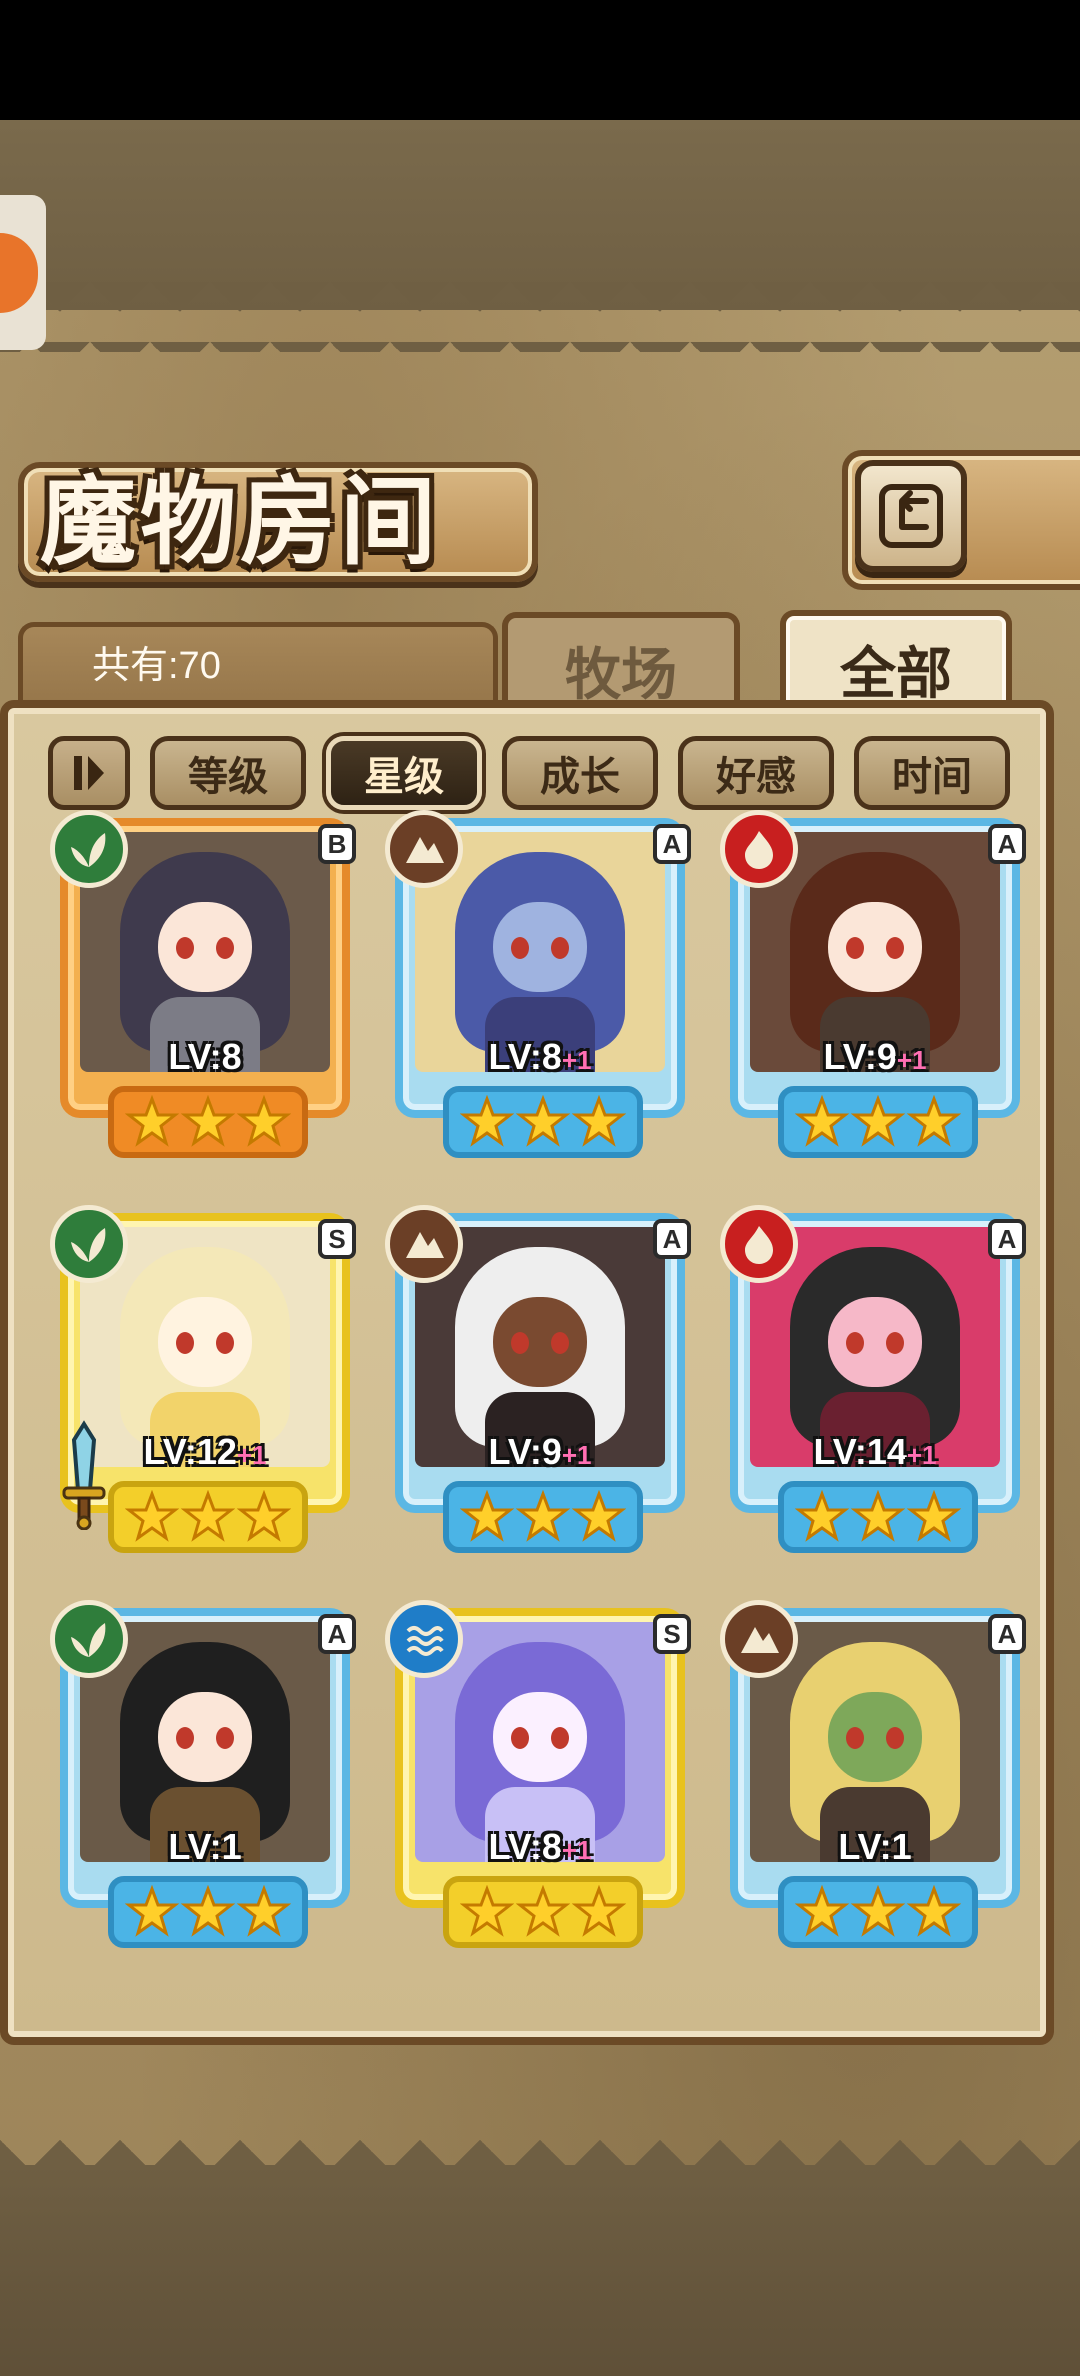 The height and width of the screenshot is (2376, 1080). Describe the element at coordinates (19, 273) in the screenshot. I see `app-badge-icon` at that location.